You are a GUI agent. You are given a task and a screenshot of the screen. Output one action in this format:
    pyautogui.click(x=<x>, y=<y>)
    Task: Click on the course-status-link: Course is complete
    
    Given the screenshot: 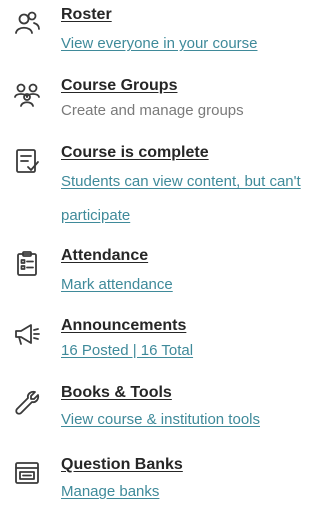 What is the action you would take?
    pyautogui.click(x=196, y=153)
    